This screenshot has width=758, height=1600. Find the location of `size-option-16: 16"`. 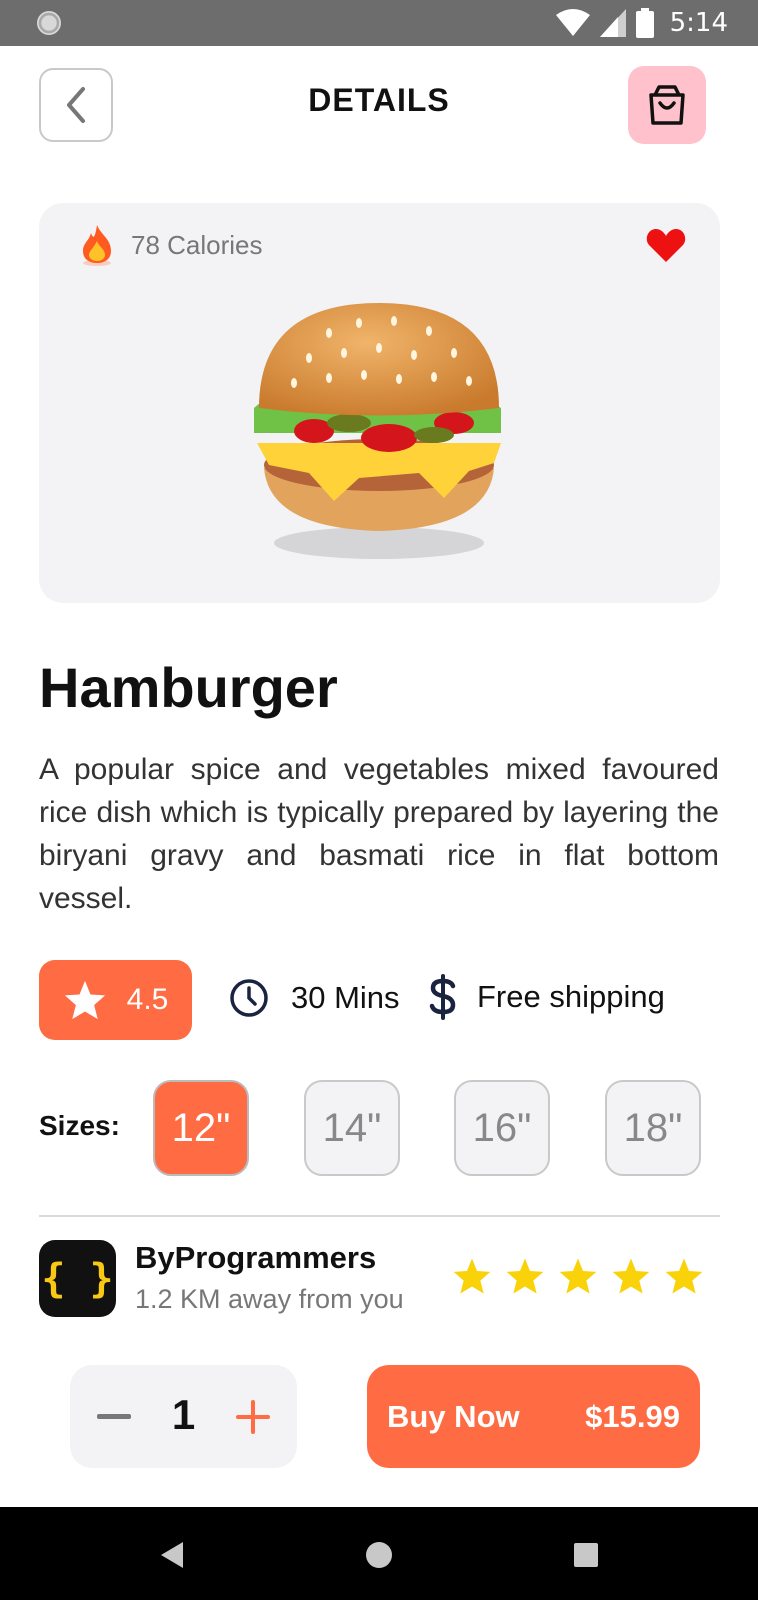

size-option-16: 16" is located at coordinates (502, 1128).